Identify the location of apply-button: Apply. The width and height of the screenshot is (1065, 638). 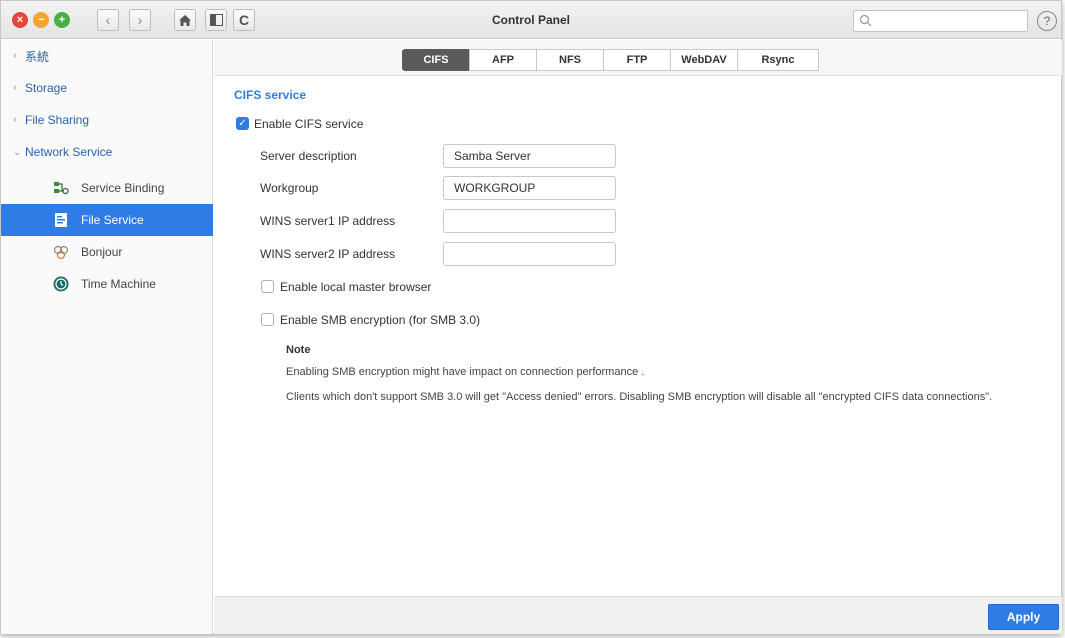
(1023, 617).